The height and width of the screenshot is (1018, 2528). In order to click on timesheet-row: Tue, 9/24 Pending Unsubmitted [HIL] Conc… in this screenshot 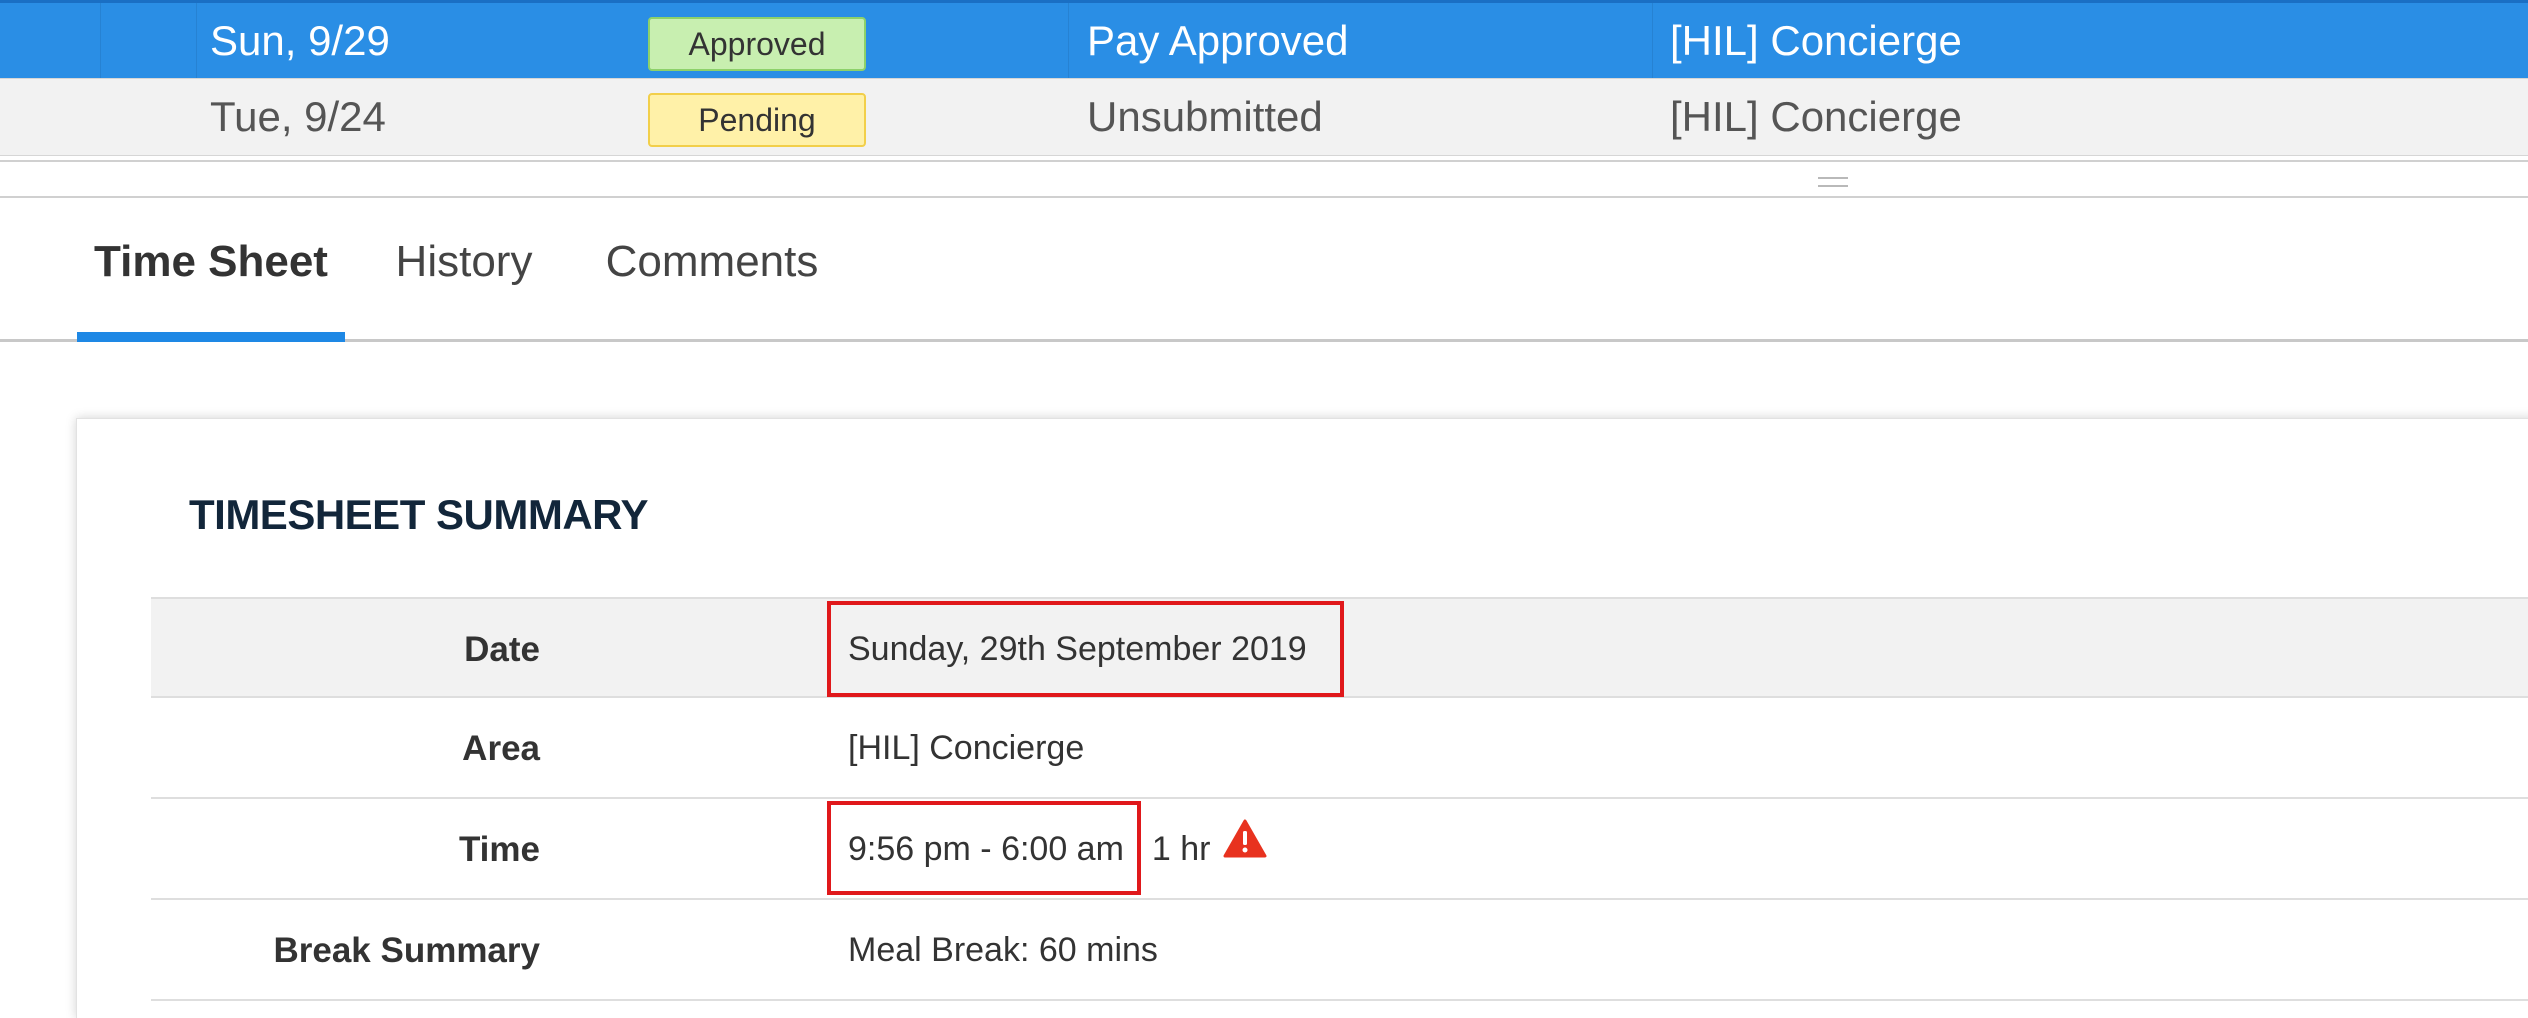, I will do `click(1264, 117)`.